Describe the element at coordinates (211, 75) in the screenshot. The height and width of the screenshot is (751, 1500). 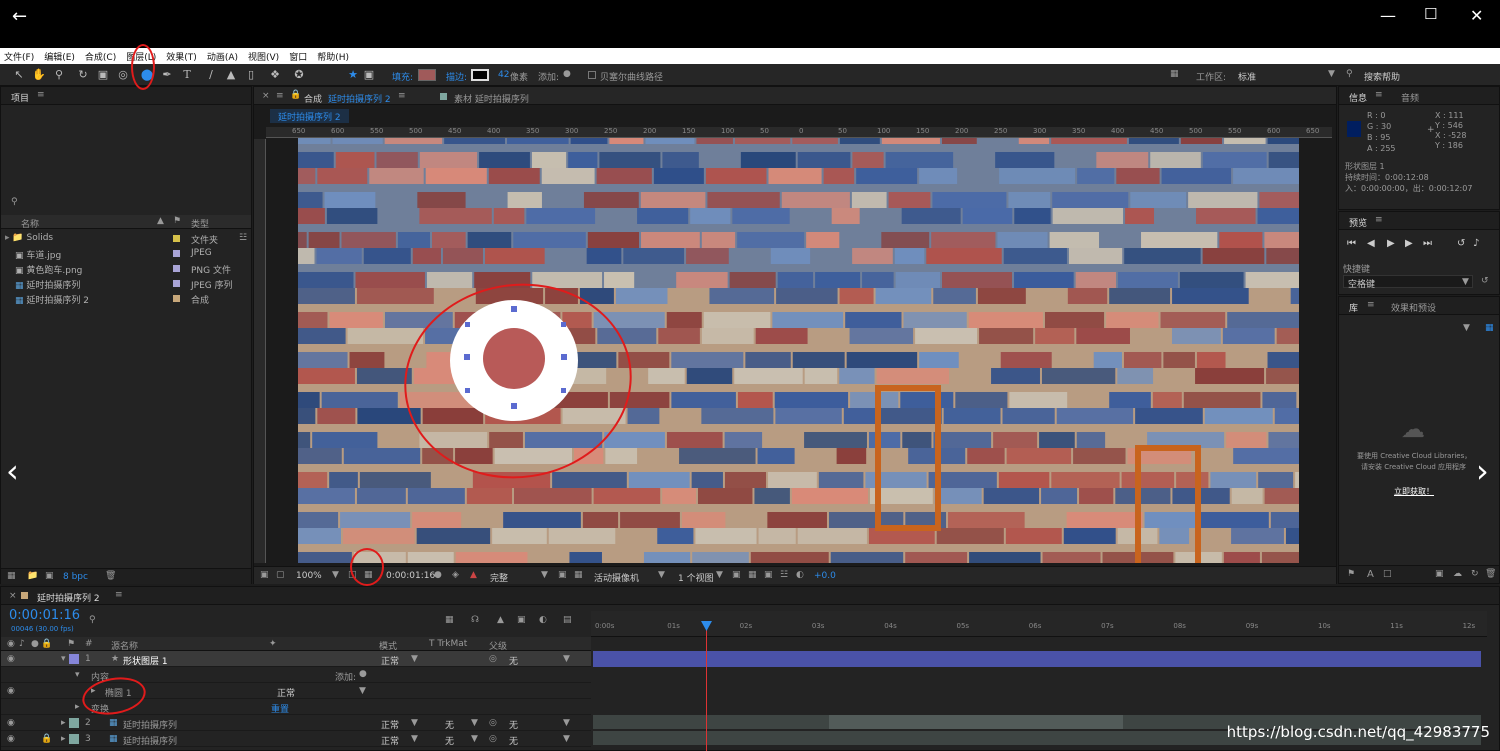
I see `brush-tool-icon: ∕` at that location.